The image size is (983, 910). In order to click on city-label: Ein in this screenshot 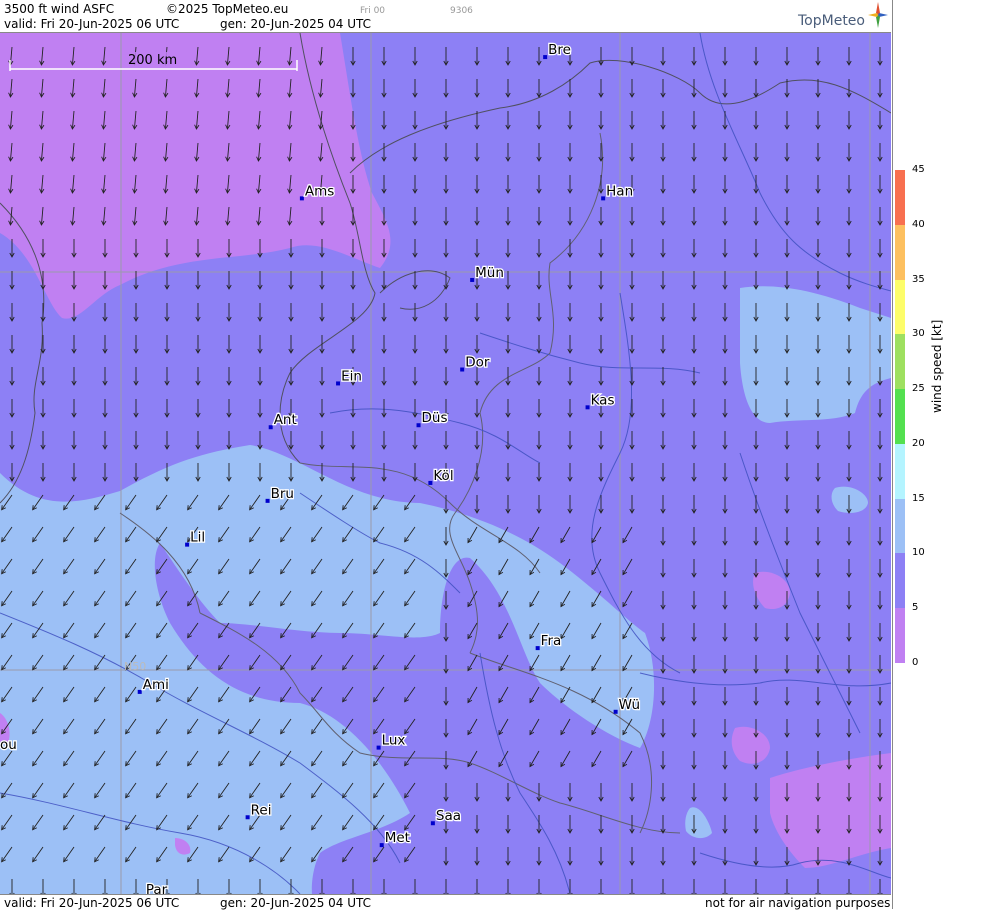, I will do `click(351, 376)`.